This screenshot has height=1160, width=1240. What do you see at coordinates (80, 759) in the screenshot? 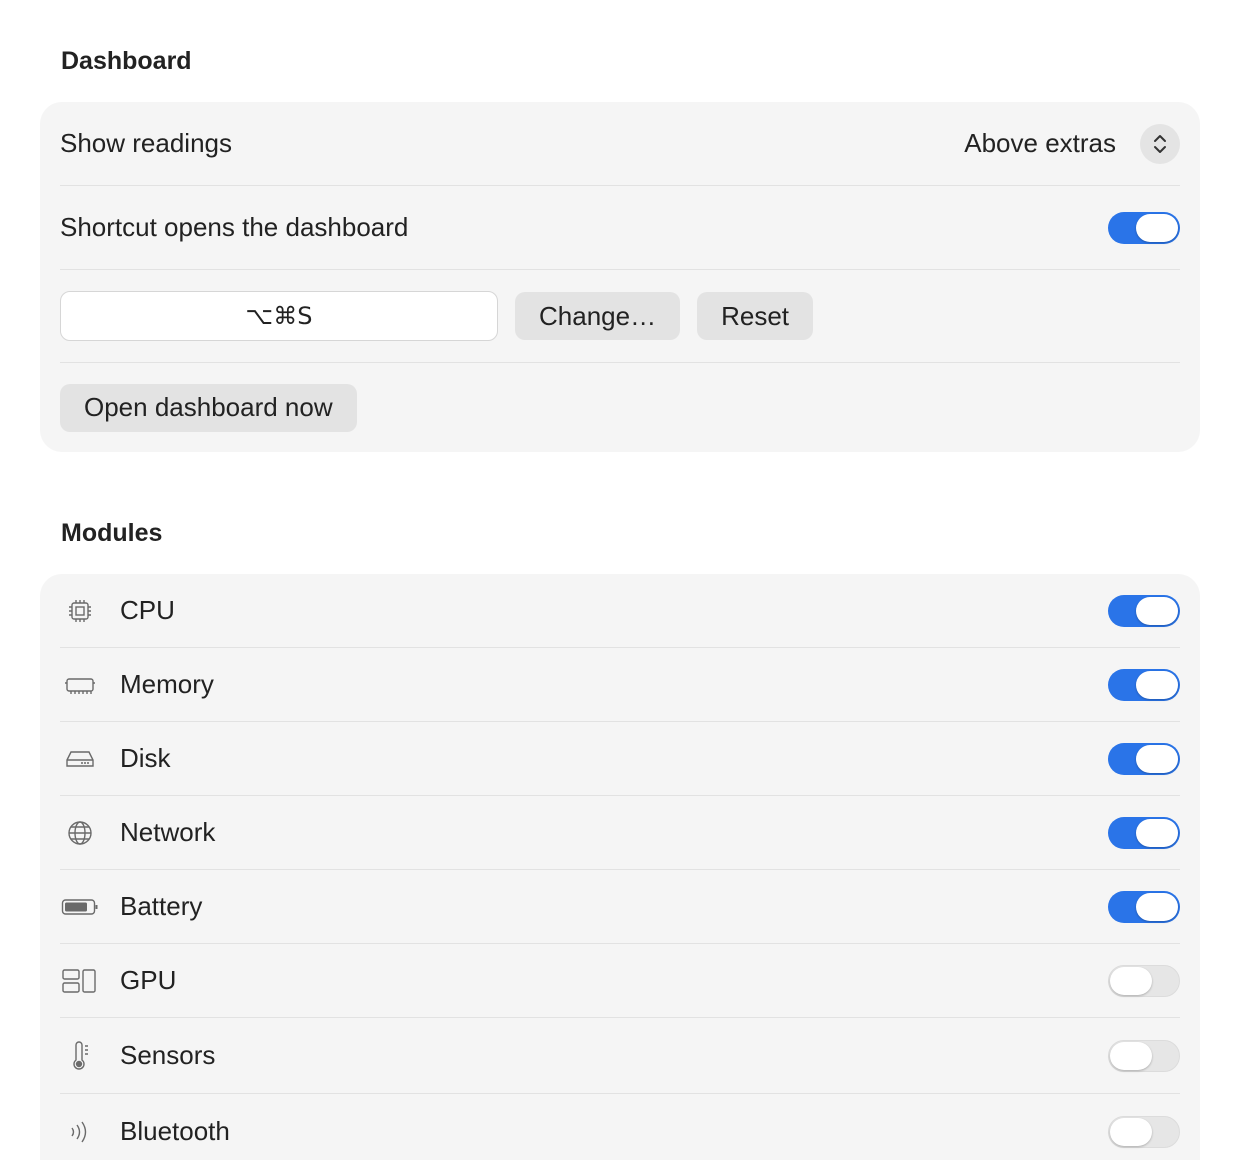
I see `disk-icon` at bounding box center [80, 759].